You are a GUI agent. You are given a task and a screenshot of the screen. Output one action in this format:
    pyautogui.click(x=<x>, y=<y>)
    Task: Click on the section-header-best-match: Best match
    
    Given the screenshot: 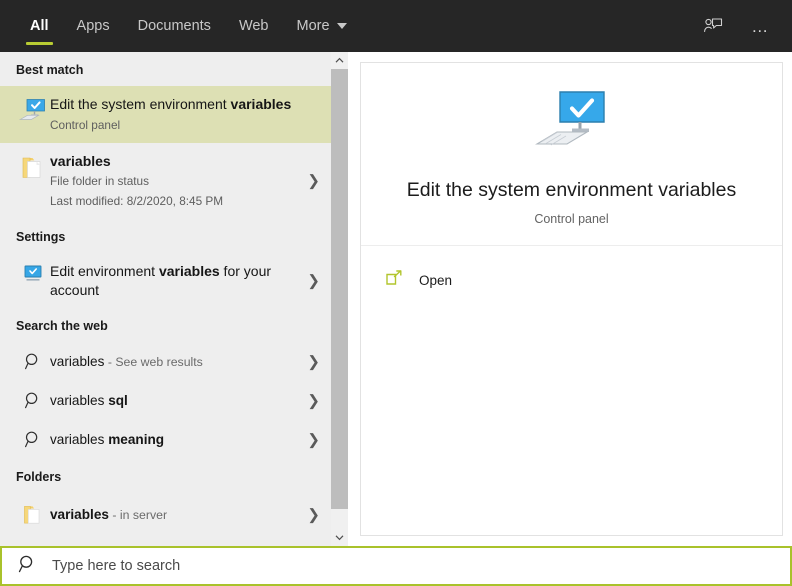 What is the action you would take?
    pyautogui.click(x=50, y=70)
    